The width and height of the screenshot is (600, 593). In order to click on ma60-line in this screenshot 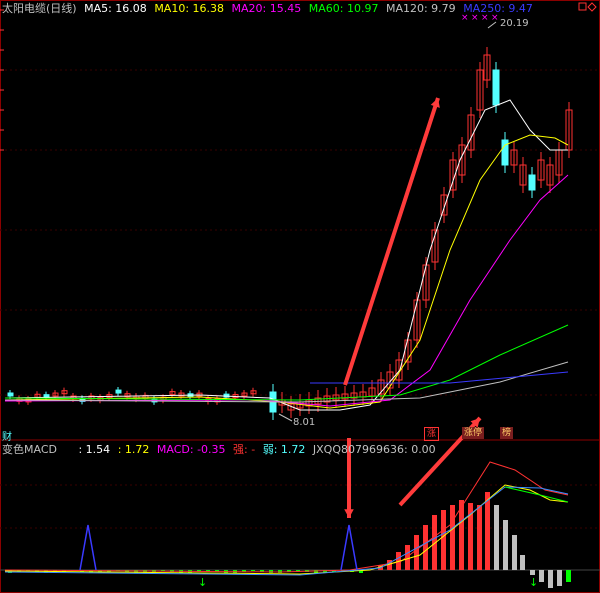, I will do `click(286, 362)`.